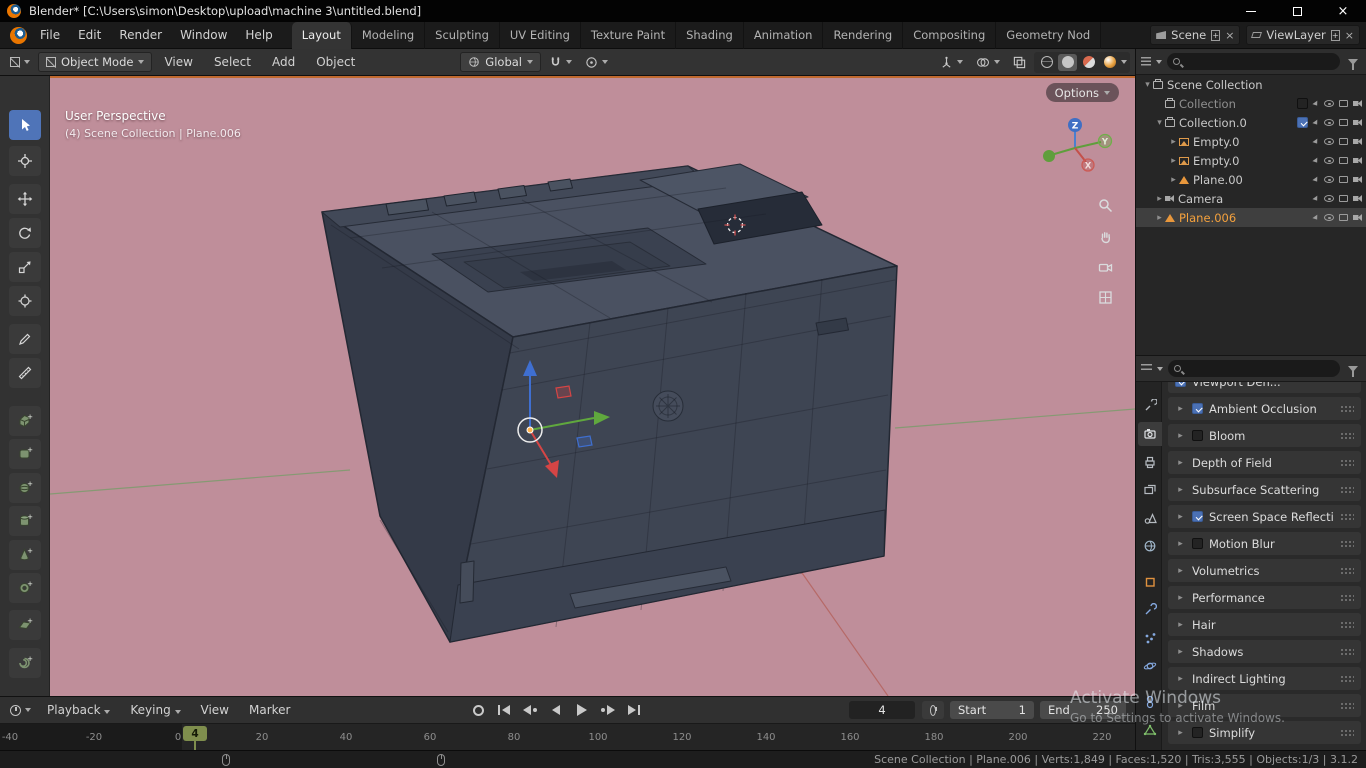  What do you see at coordinates (1251, 217) in the screenshot?
I see `outliner-row-plane-006: Plane.006` at bounding box center [1251, 217].